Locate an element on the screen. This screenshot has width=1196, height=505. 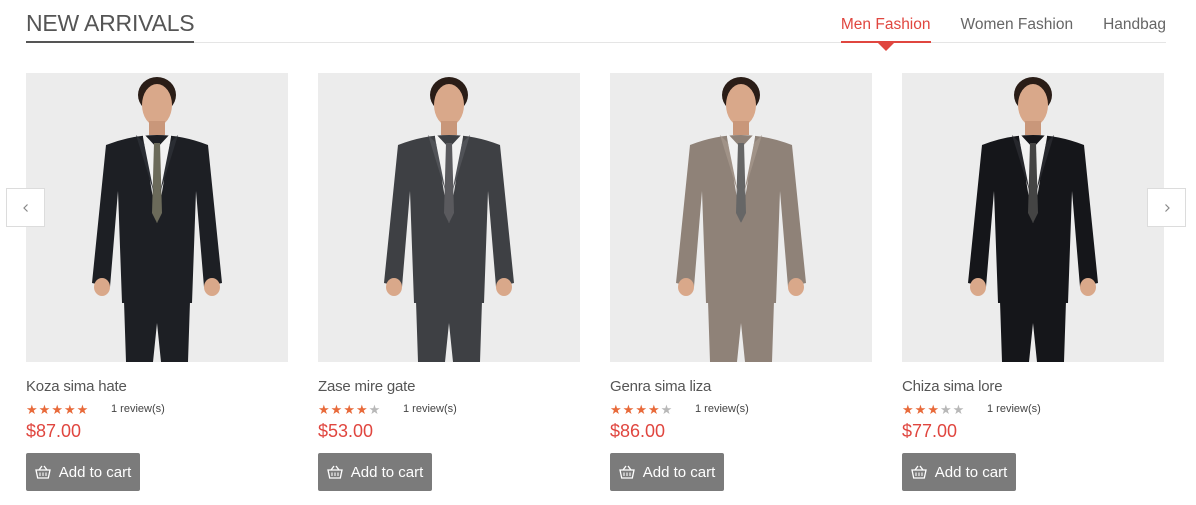
tab-men-fashion: Men Fashion is located at coordinates (885, 33).